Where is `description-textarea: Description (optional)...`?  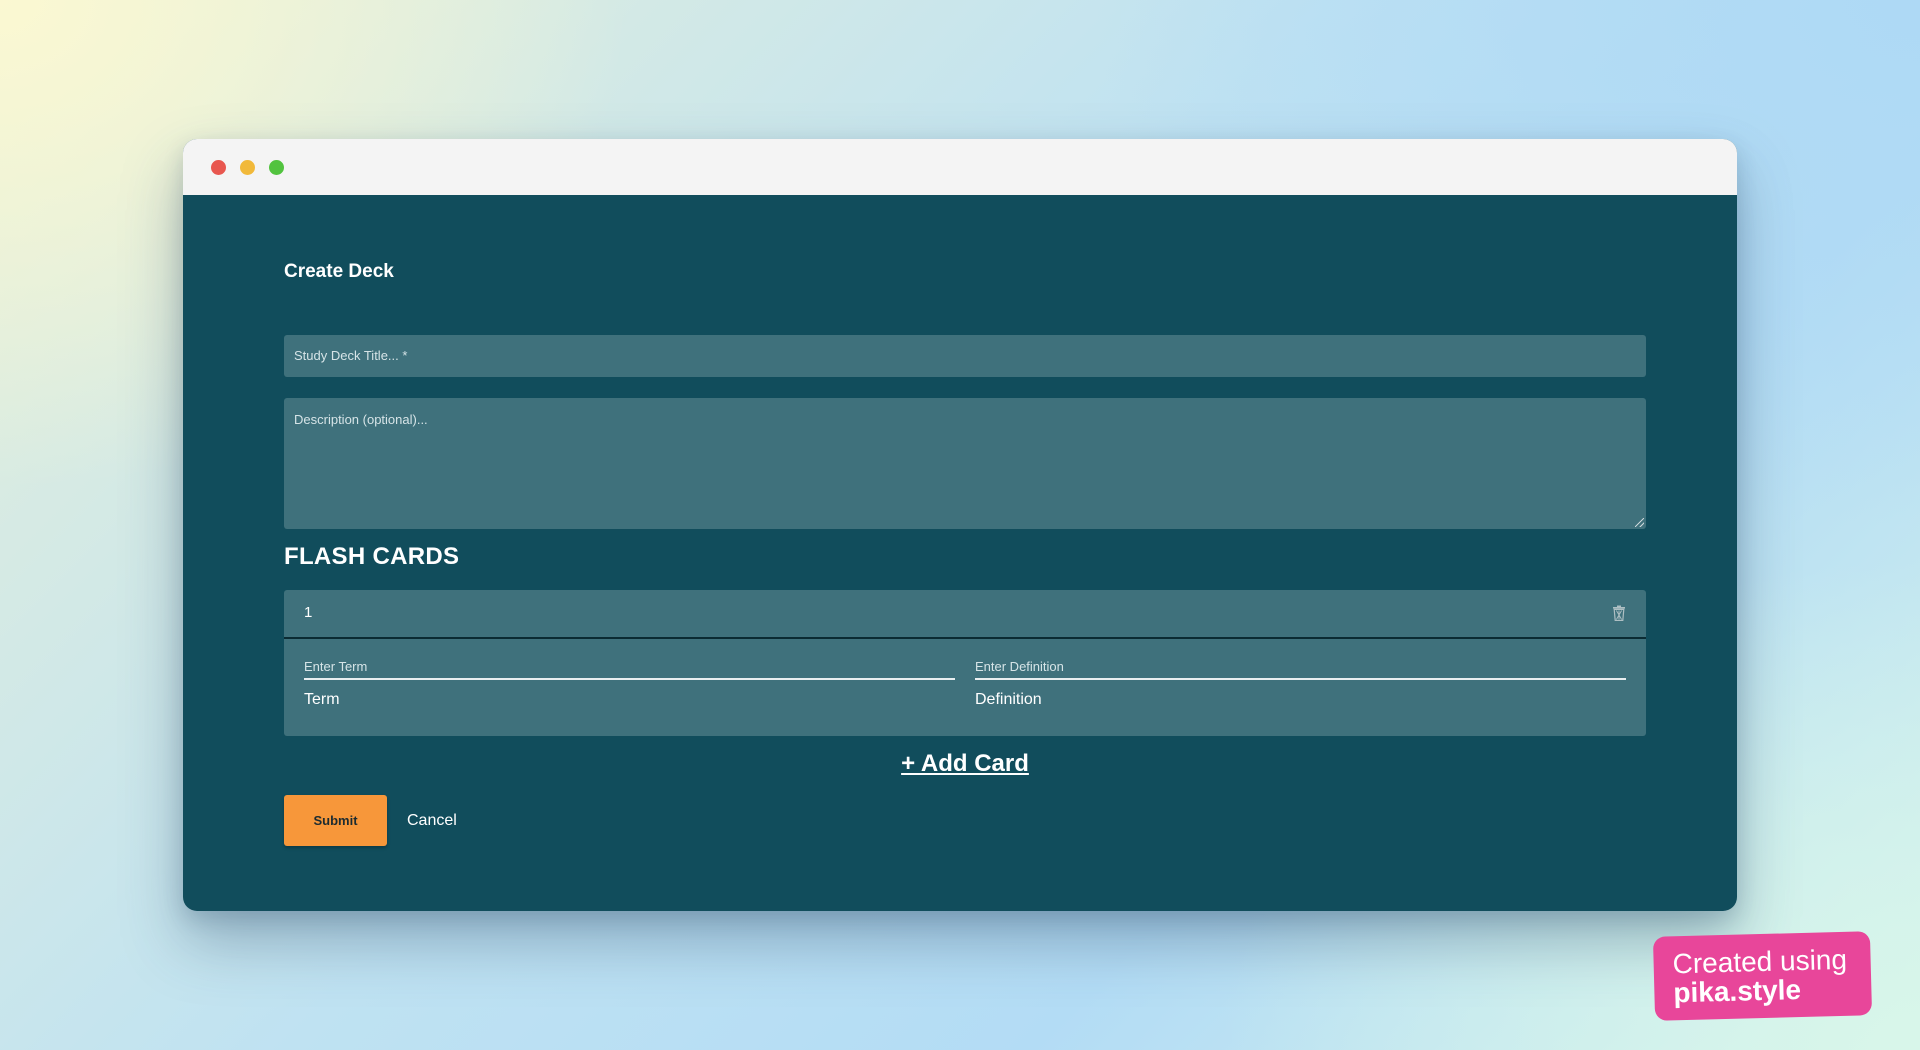
description-textarea: Description (optional)... is located at coordinates (965, 463).